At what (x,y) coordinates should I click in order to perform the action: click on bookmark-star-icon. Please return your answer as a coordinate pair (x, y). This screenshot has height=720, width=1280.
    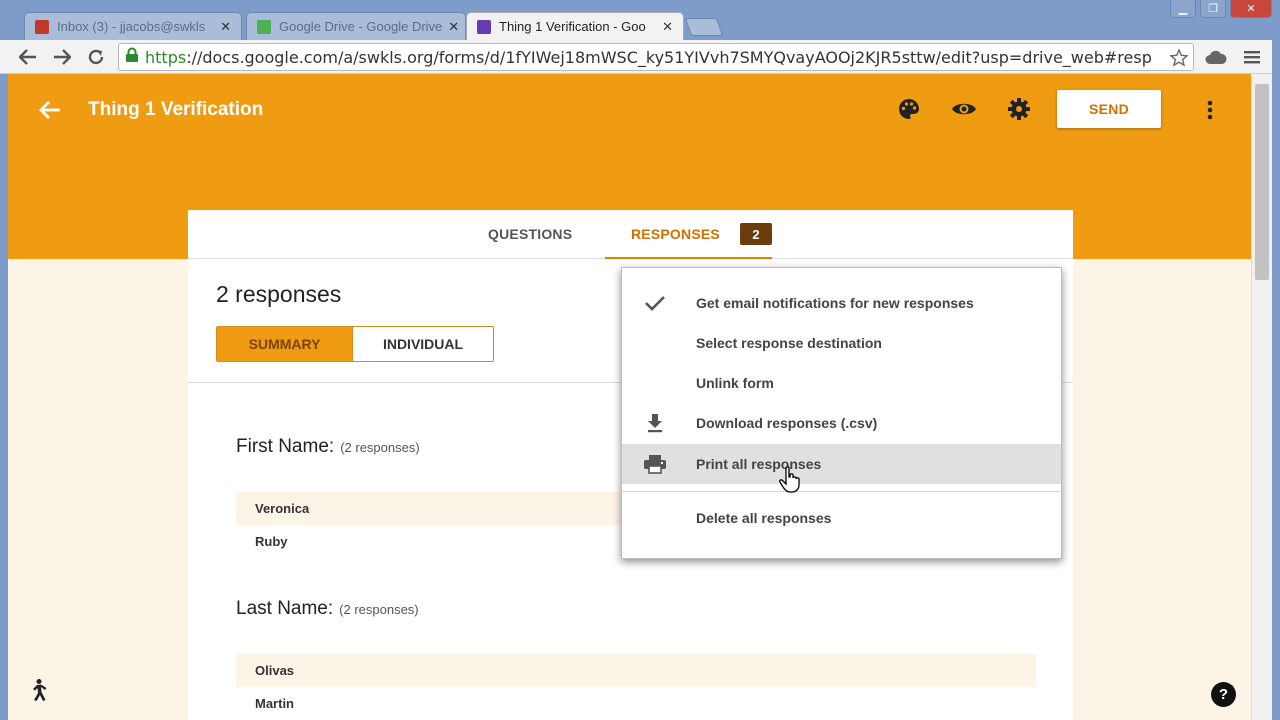
    Looking at the image, I should click on (1179, 59).